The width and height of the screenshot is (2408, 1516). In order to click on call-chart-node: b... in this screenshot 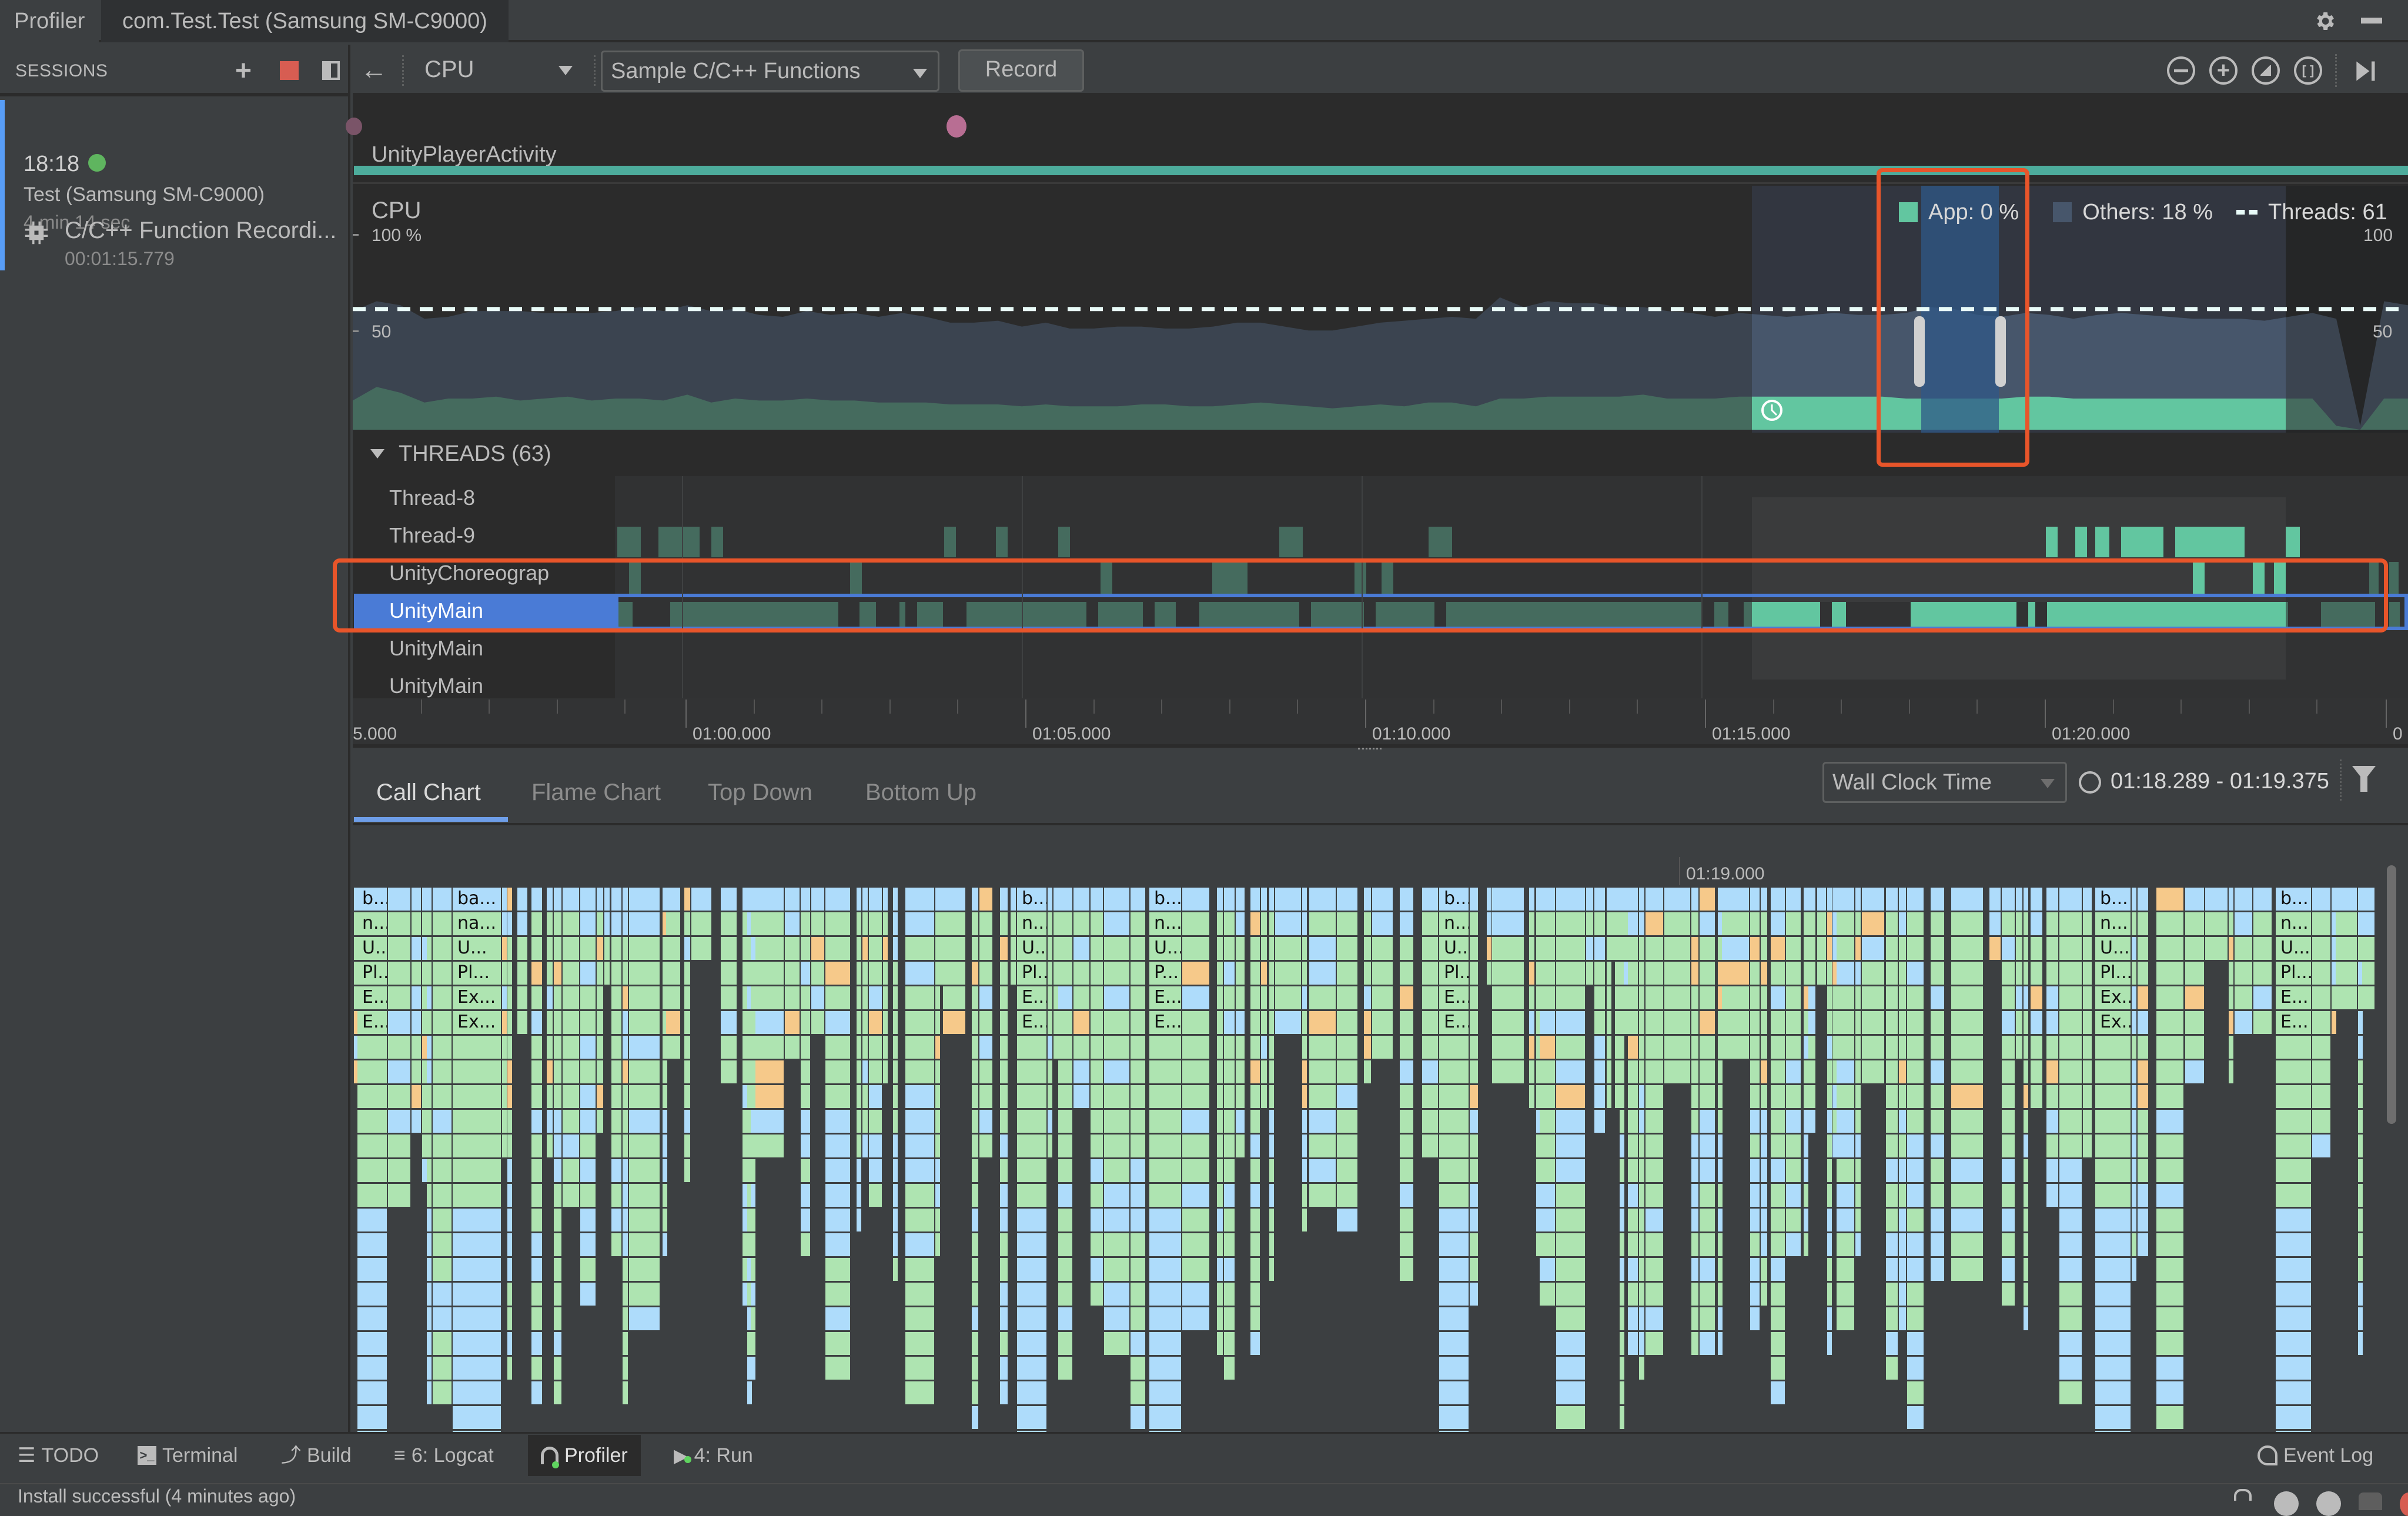, I will do `click(2113, 899)`.